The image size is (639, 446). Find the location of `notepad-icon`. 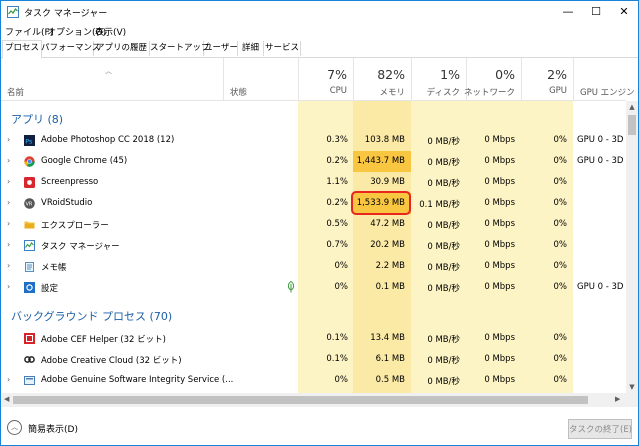

notepad-icon is located at coordinates (29, 267).